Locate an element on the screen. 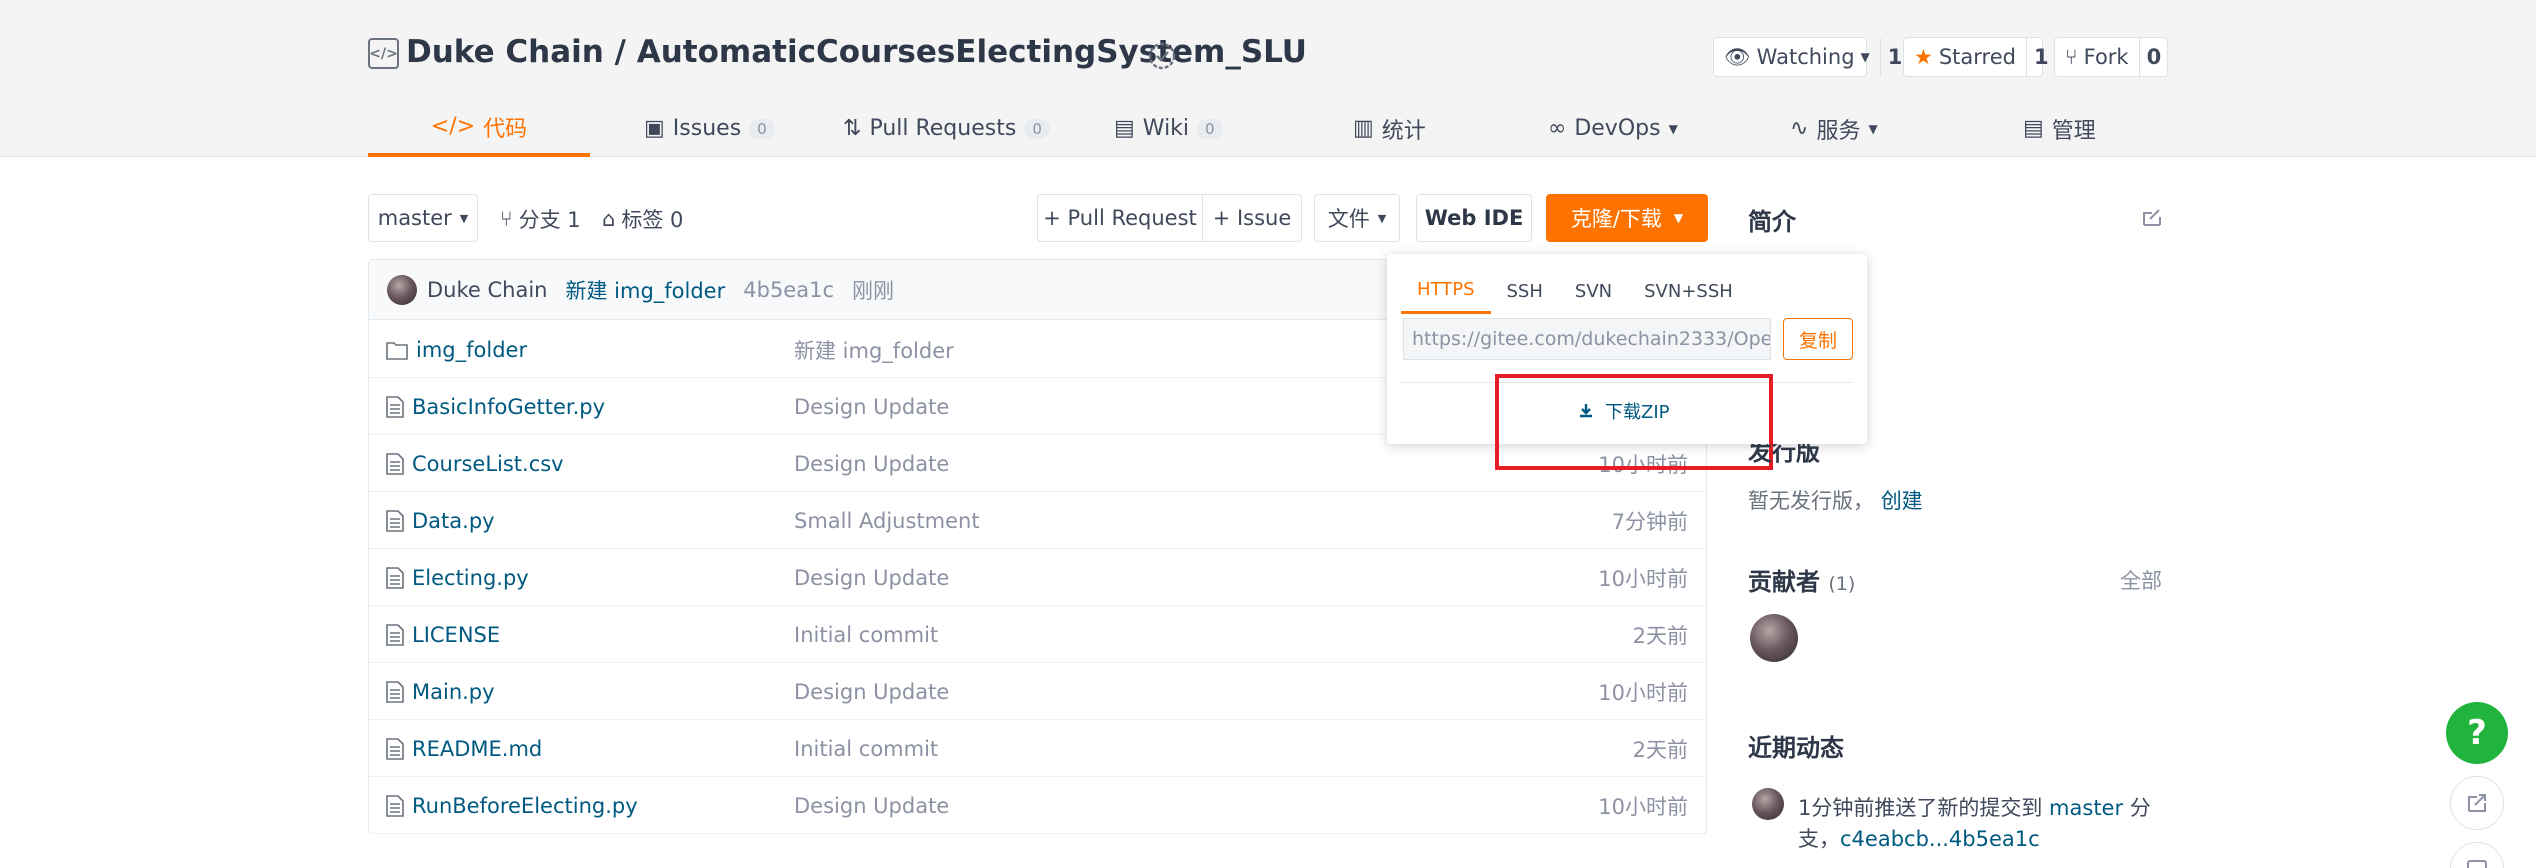  contributors-all-link: 全部 is located at coordinates (2141, 580).